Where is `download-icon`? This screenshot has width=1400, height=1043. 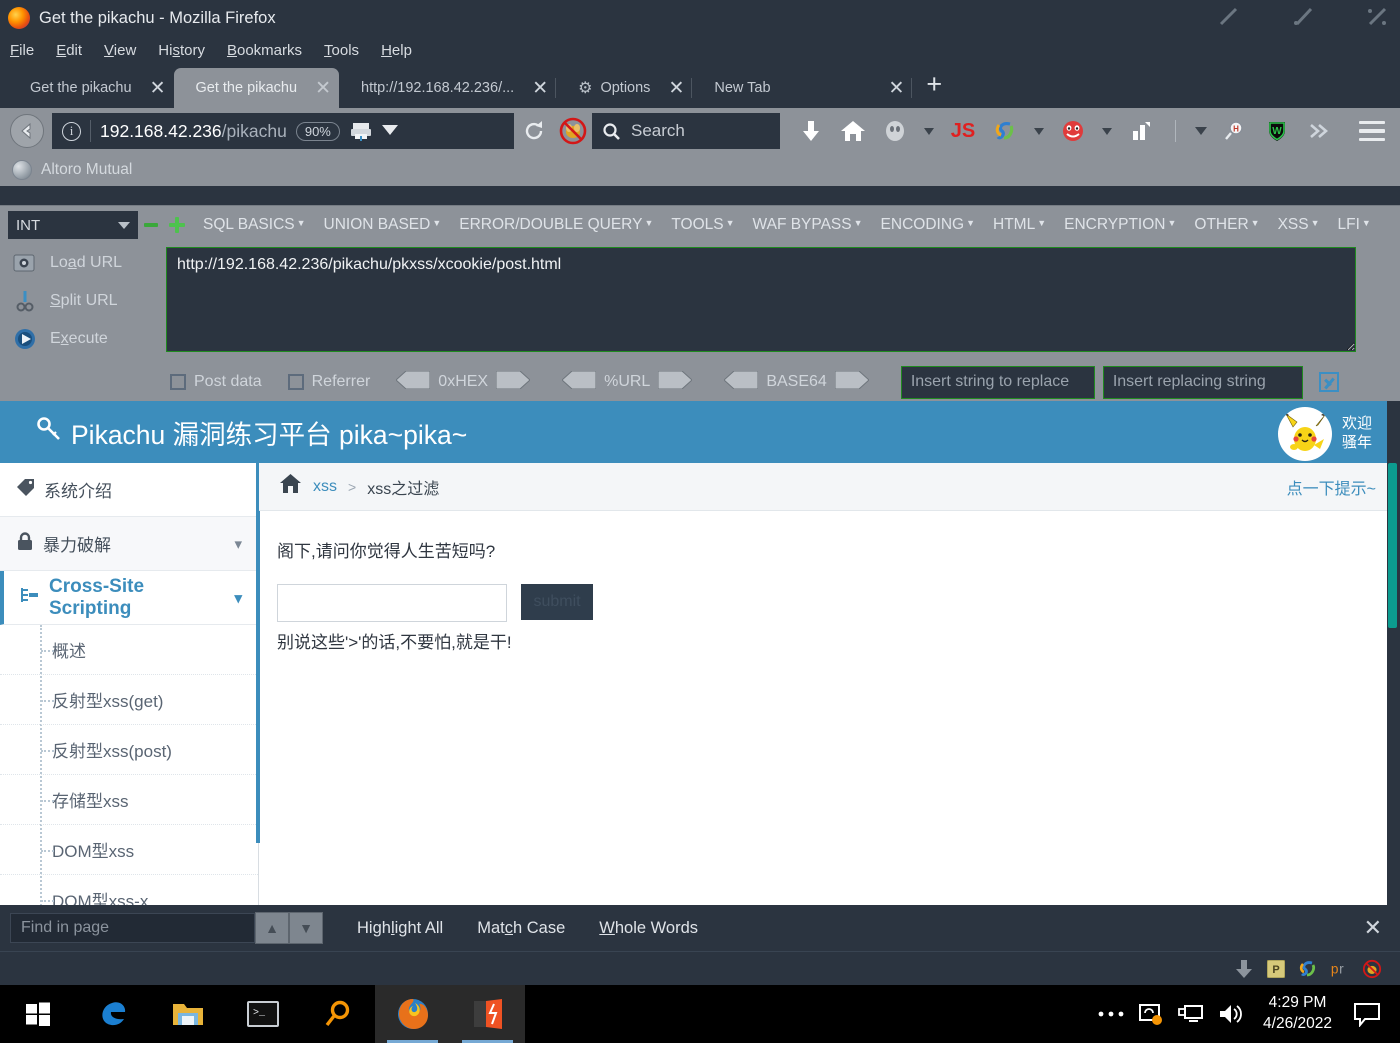
download-icon is located at coordinates (811, 131).